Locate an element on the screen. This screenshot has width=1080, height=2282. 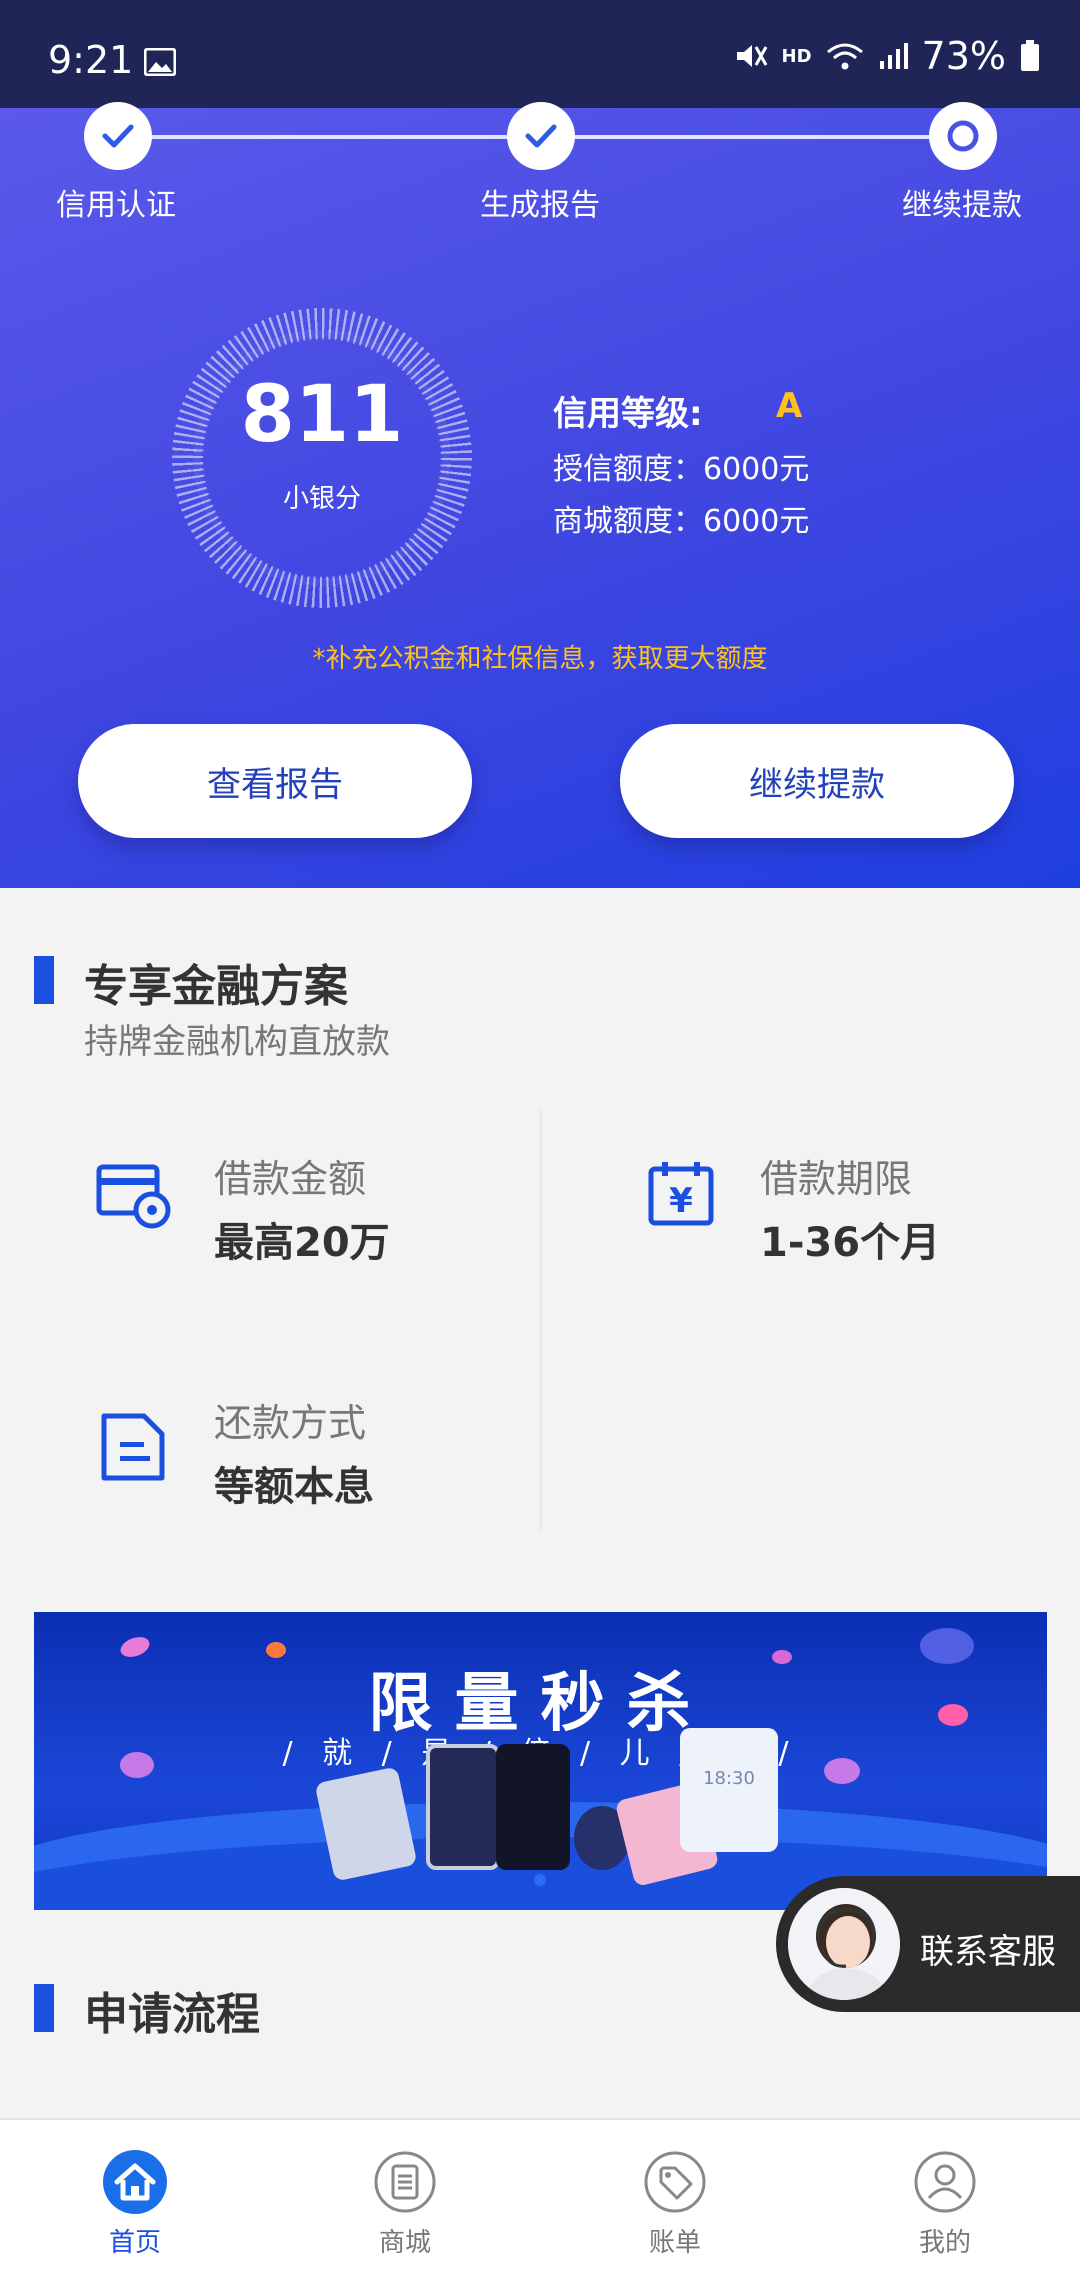
phone-image: 18:30 is located at coordinates (729, 1790).